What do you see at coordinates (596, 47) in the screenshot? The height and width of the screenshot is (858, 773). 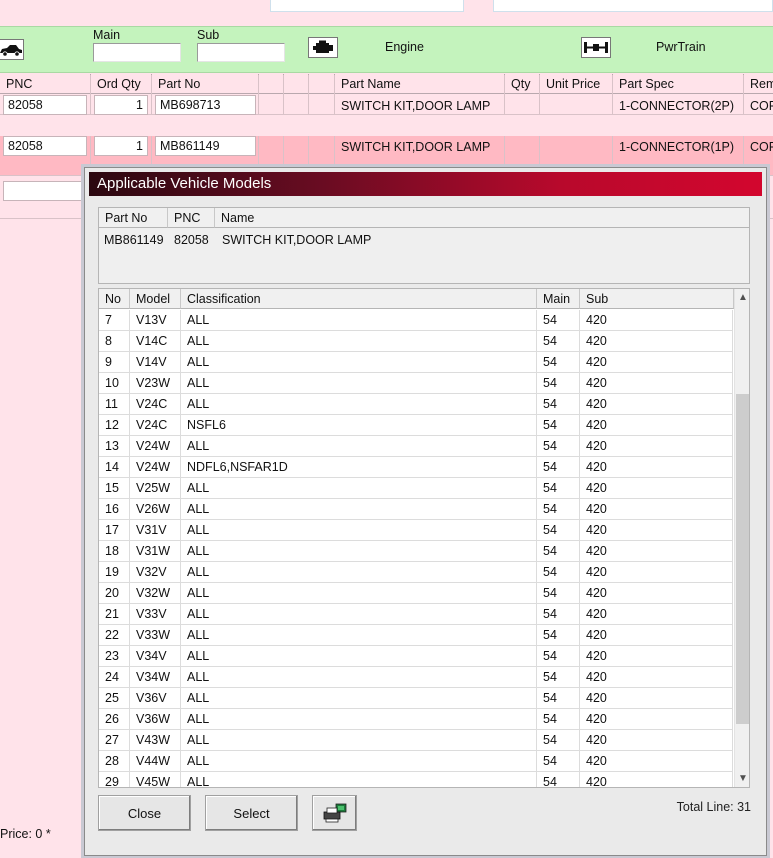 I see `pwrtrain-button` at bounding box center [596, 47].